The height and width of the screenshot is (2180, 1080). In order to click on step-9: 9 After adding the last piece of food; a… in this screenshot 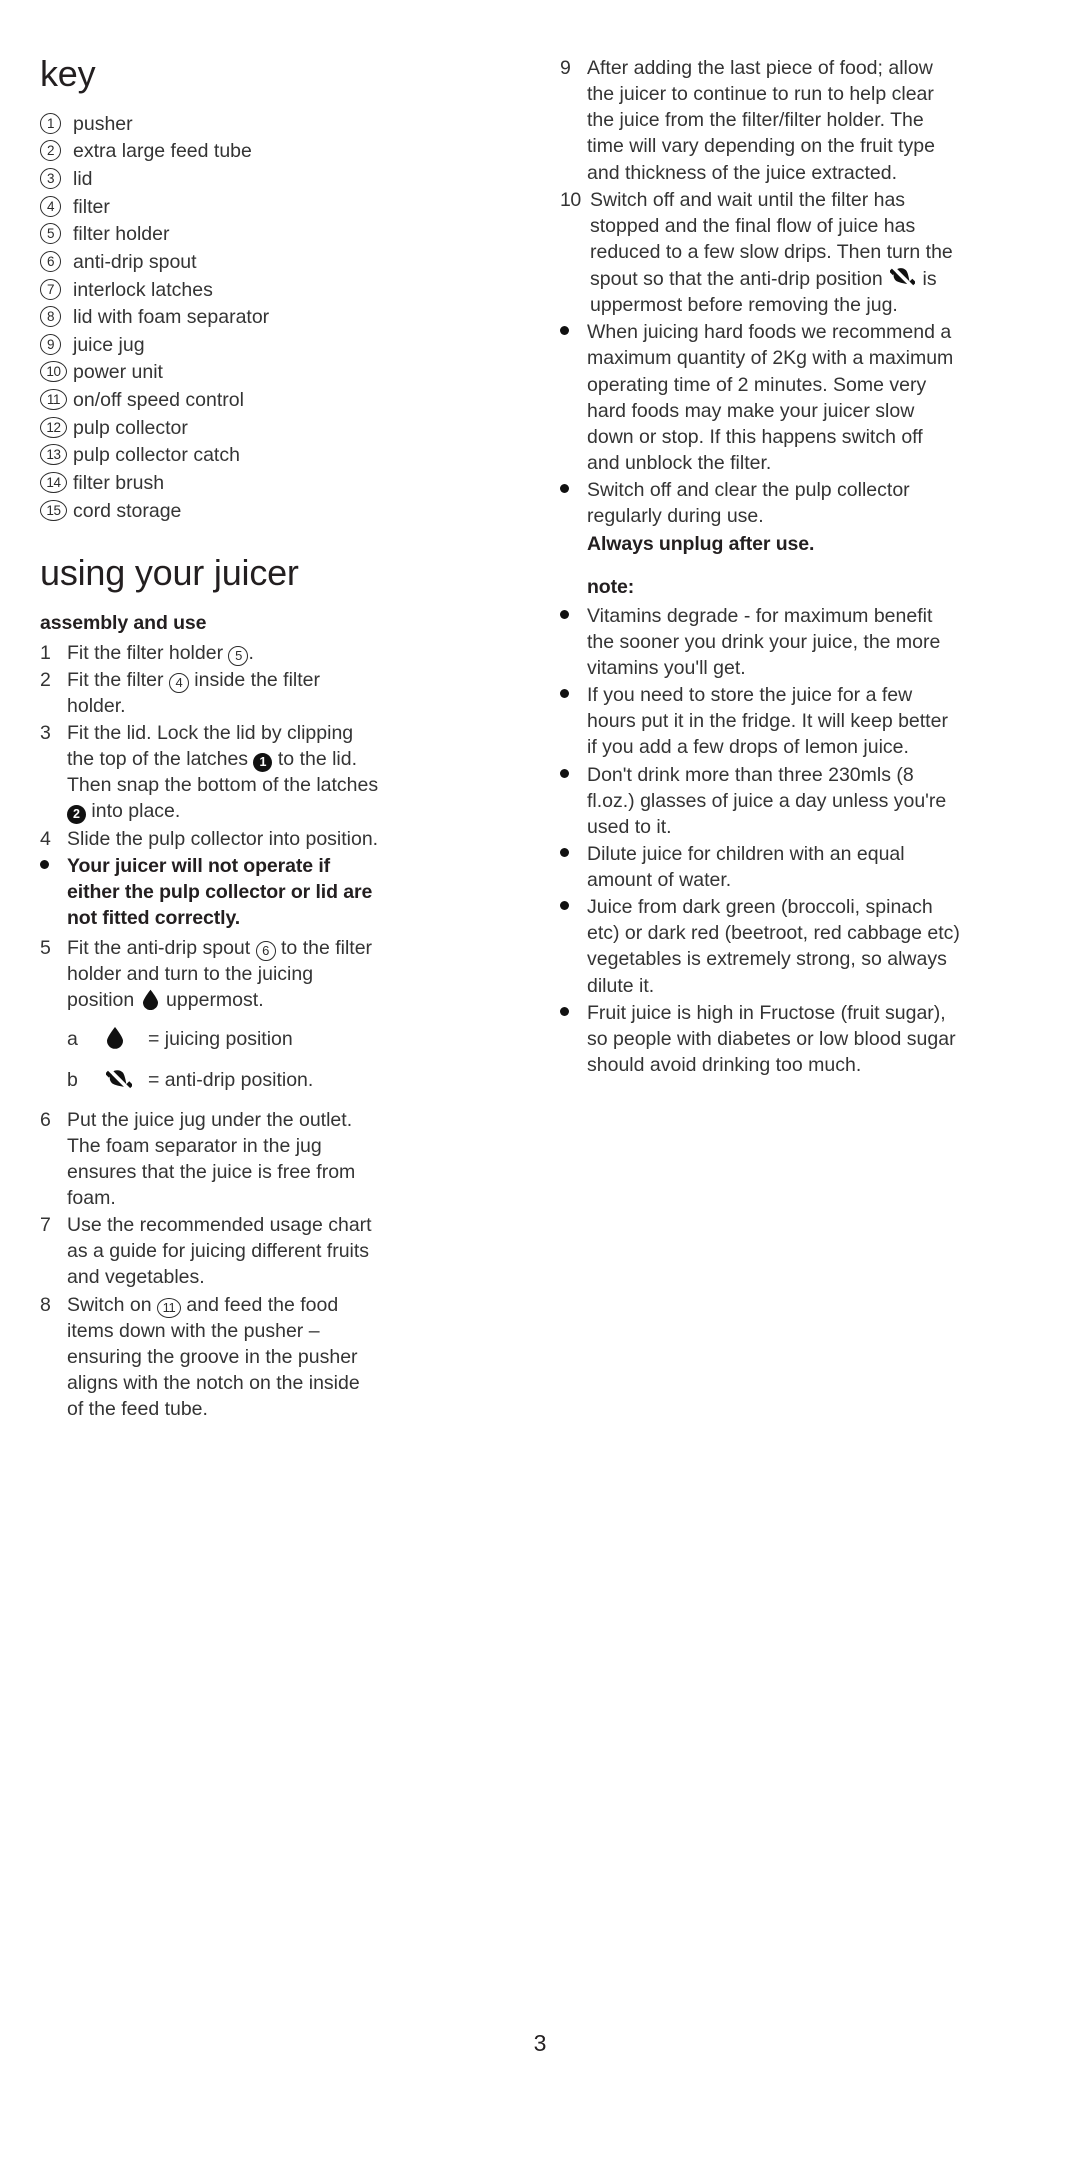, I will do `click(760, 120)`.